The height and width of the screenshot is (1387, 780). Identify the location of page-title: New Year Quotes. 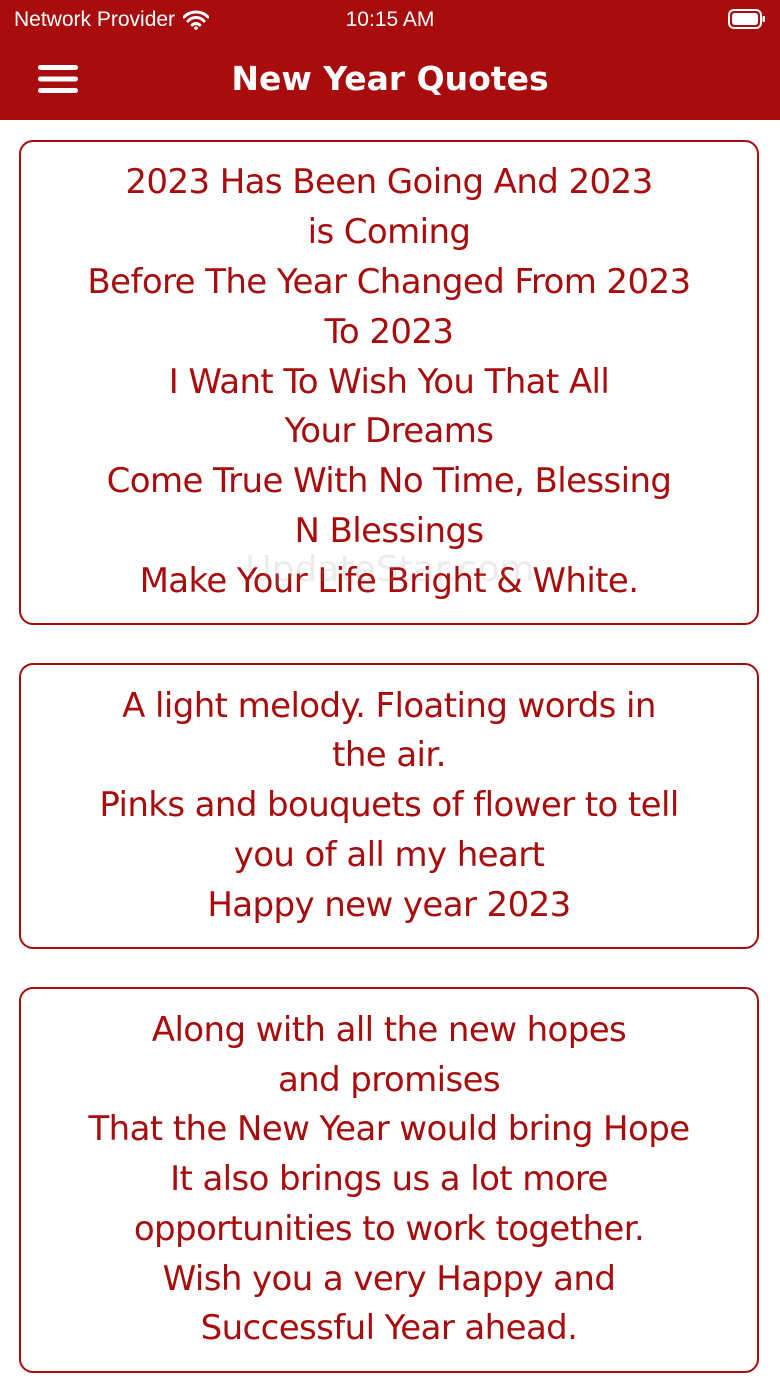
(390, 78).